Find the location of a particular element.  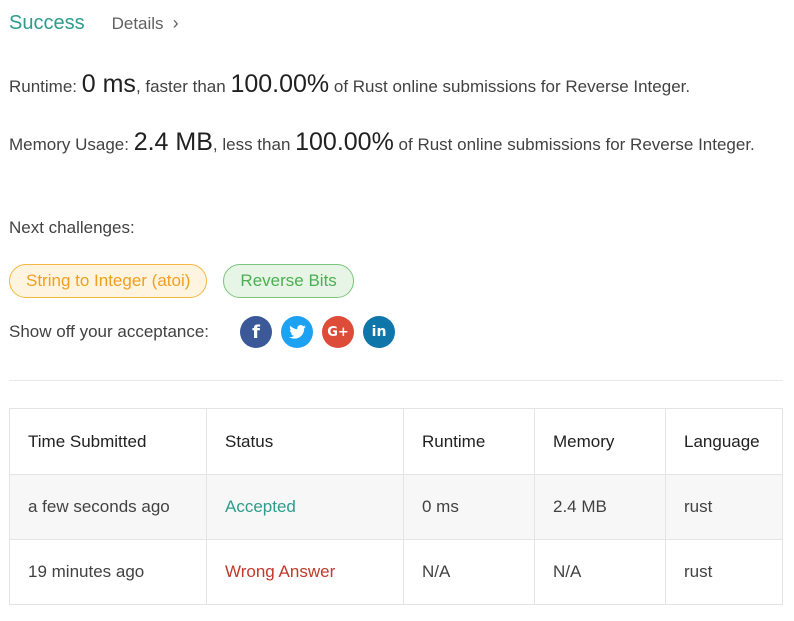

table-row: 19 minutes ago Wrong Answer N/A N/A rust is located at coordinates (396, 572).